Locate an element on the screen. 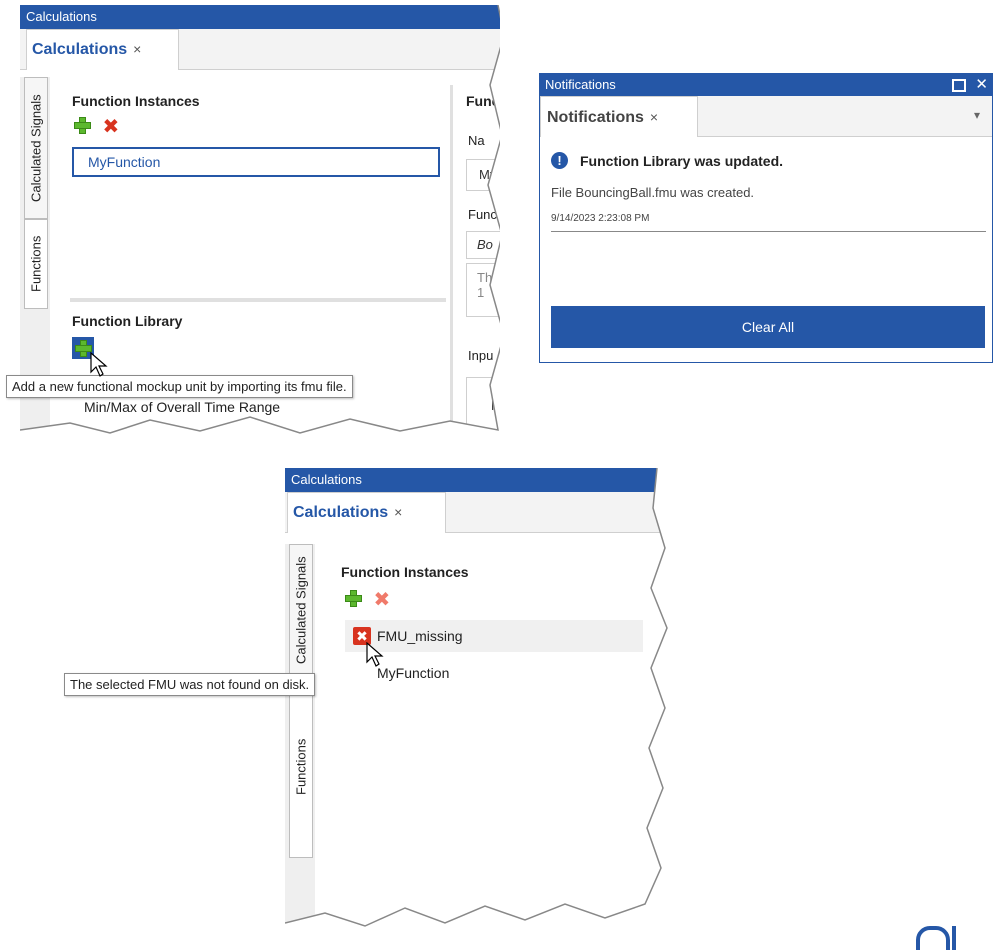  notifications-title: Notifications is located at coordinates (580, 84).